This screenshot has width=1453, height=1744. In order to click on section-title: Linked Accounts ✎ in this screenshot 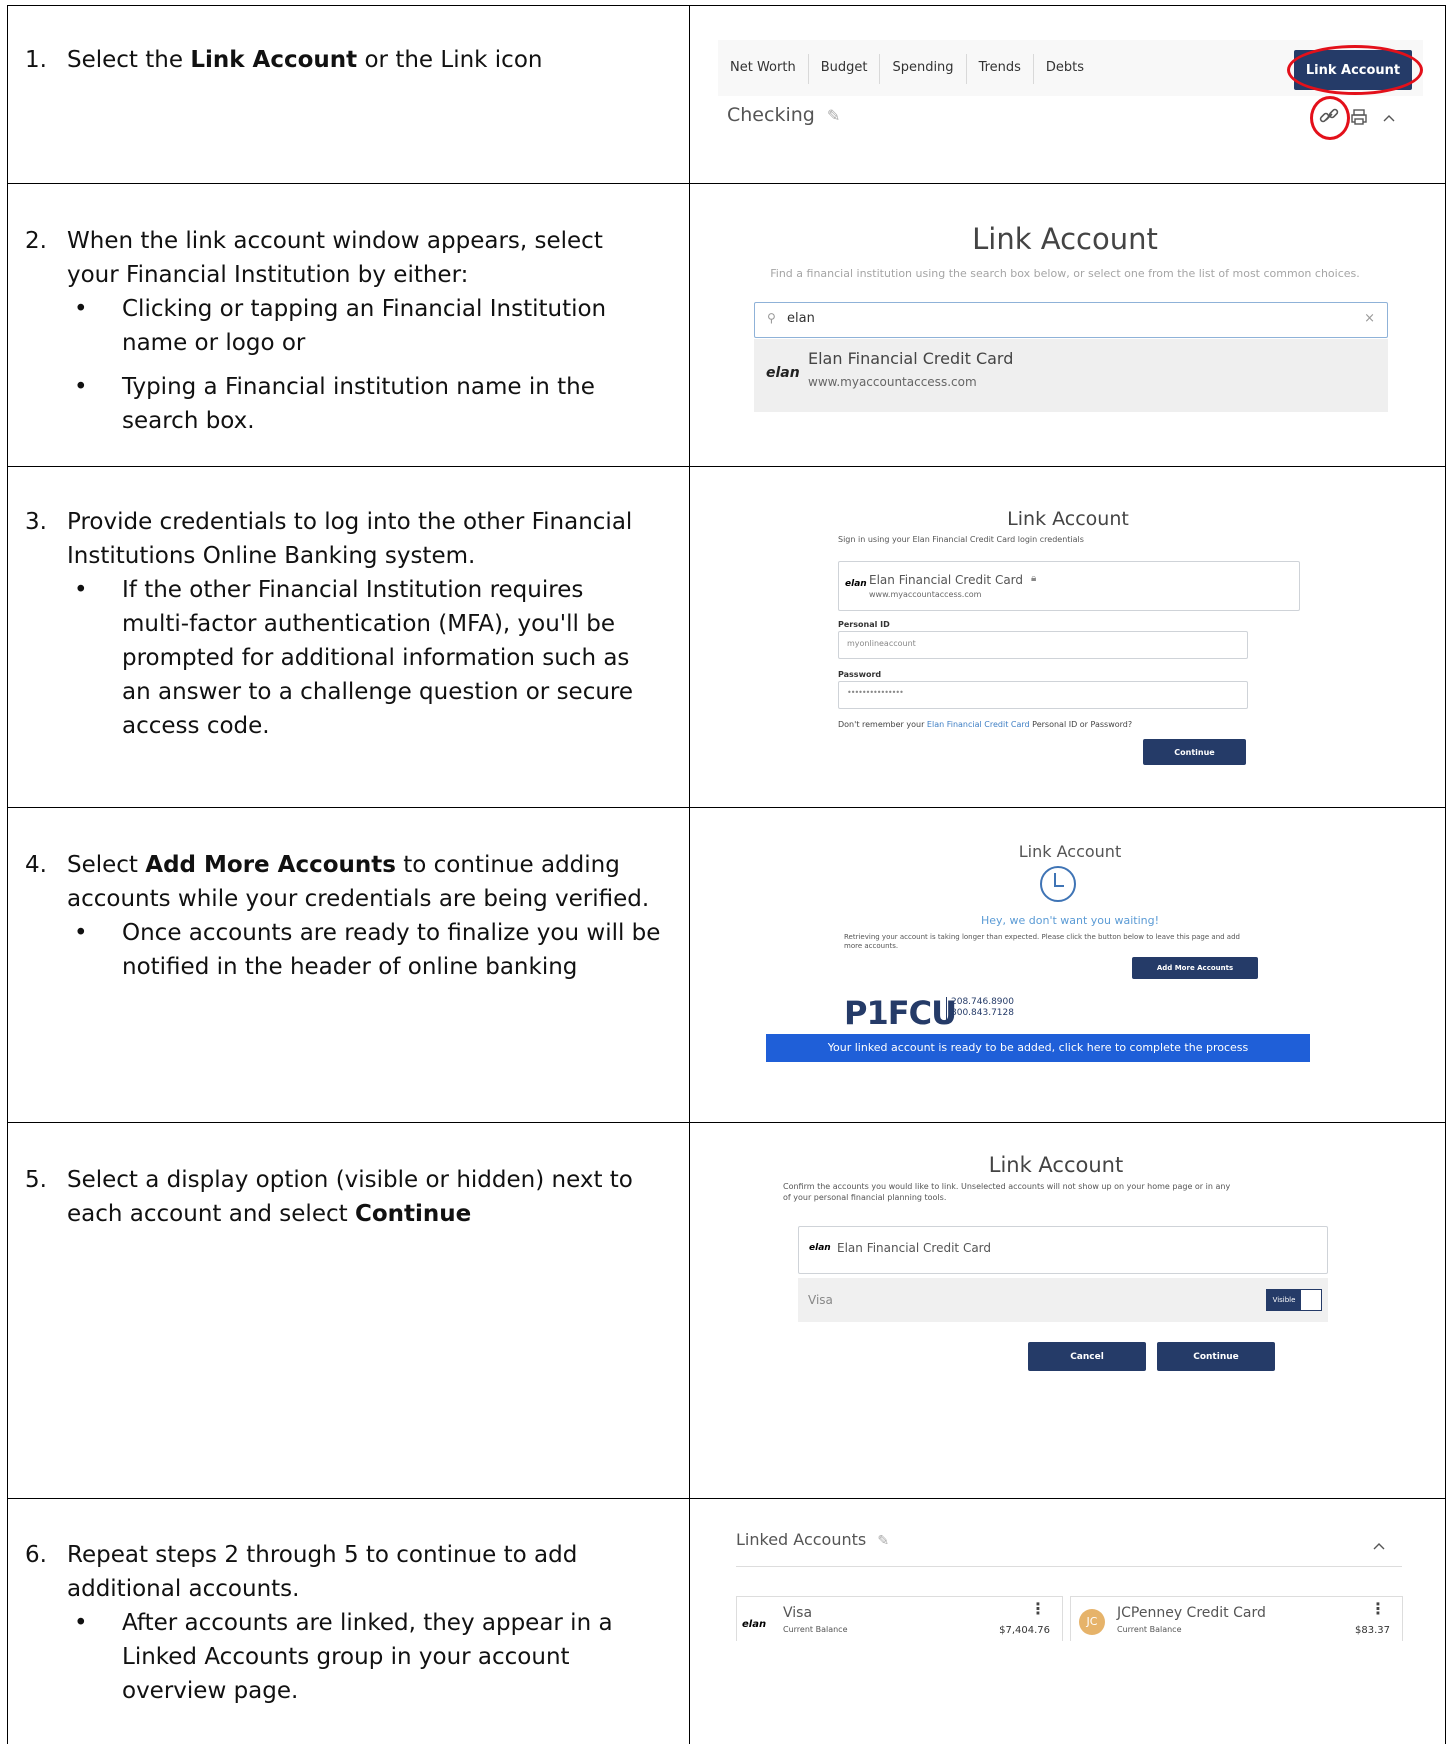, I will do `click(813, 1539)`.